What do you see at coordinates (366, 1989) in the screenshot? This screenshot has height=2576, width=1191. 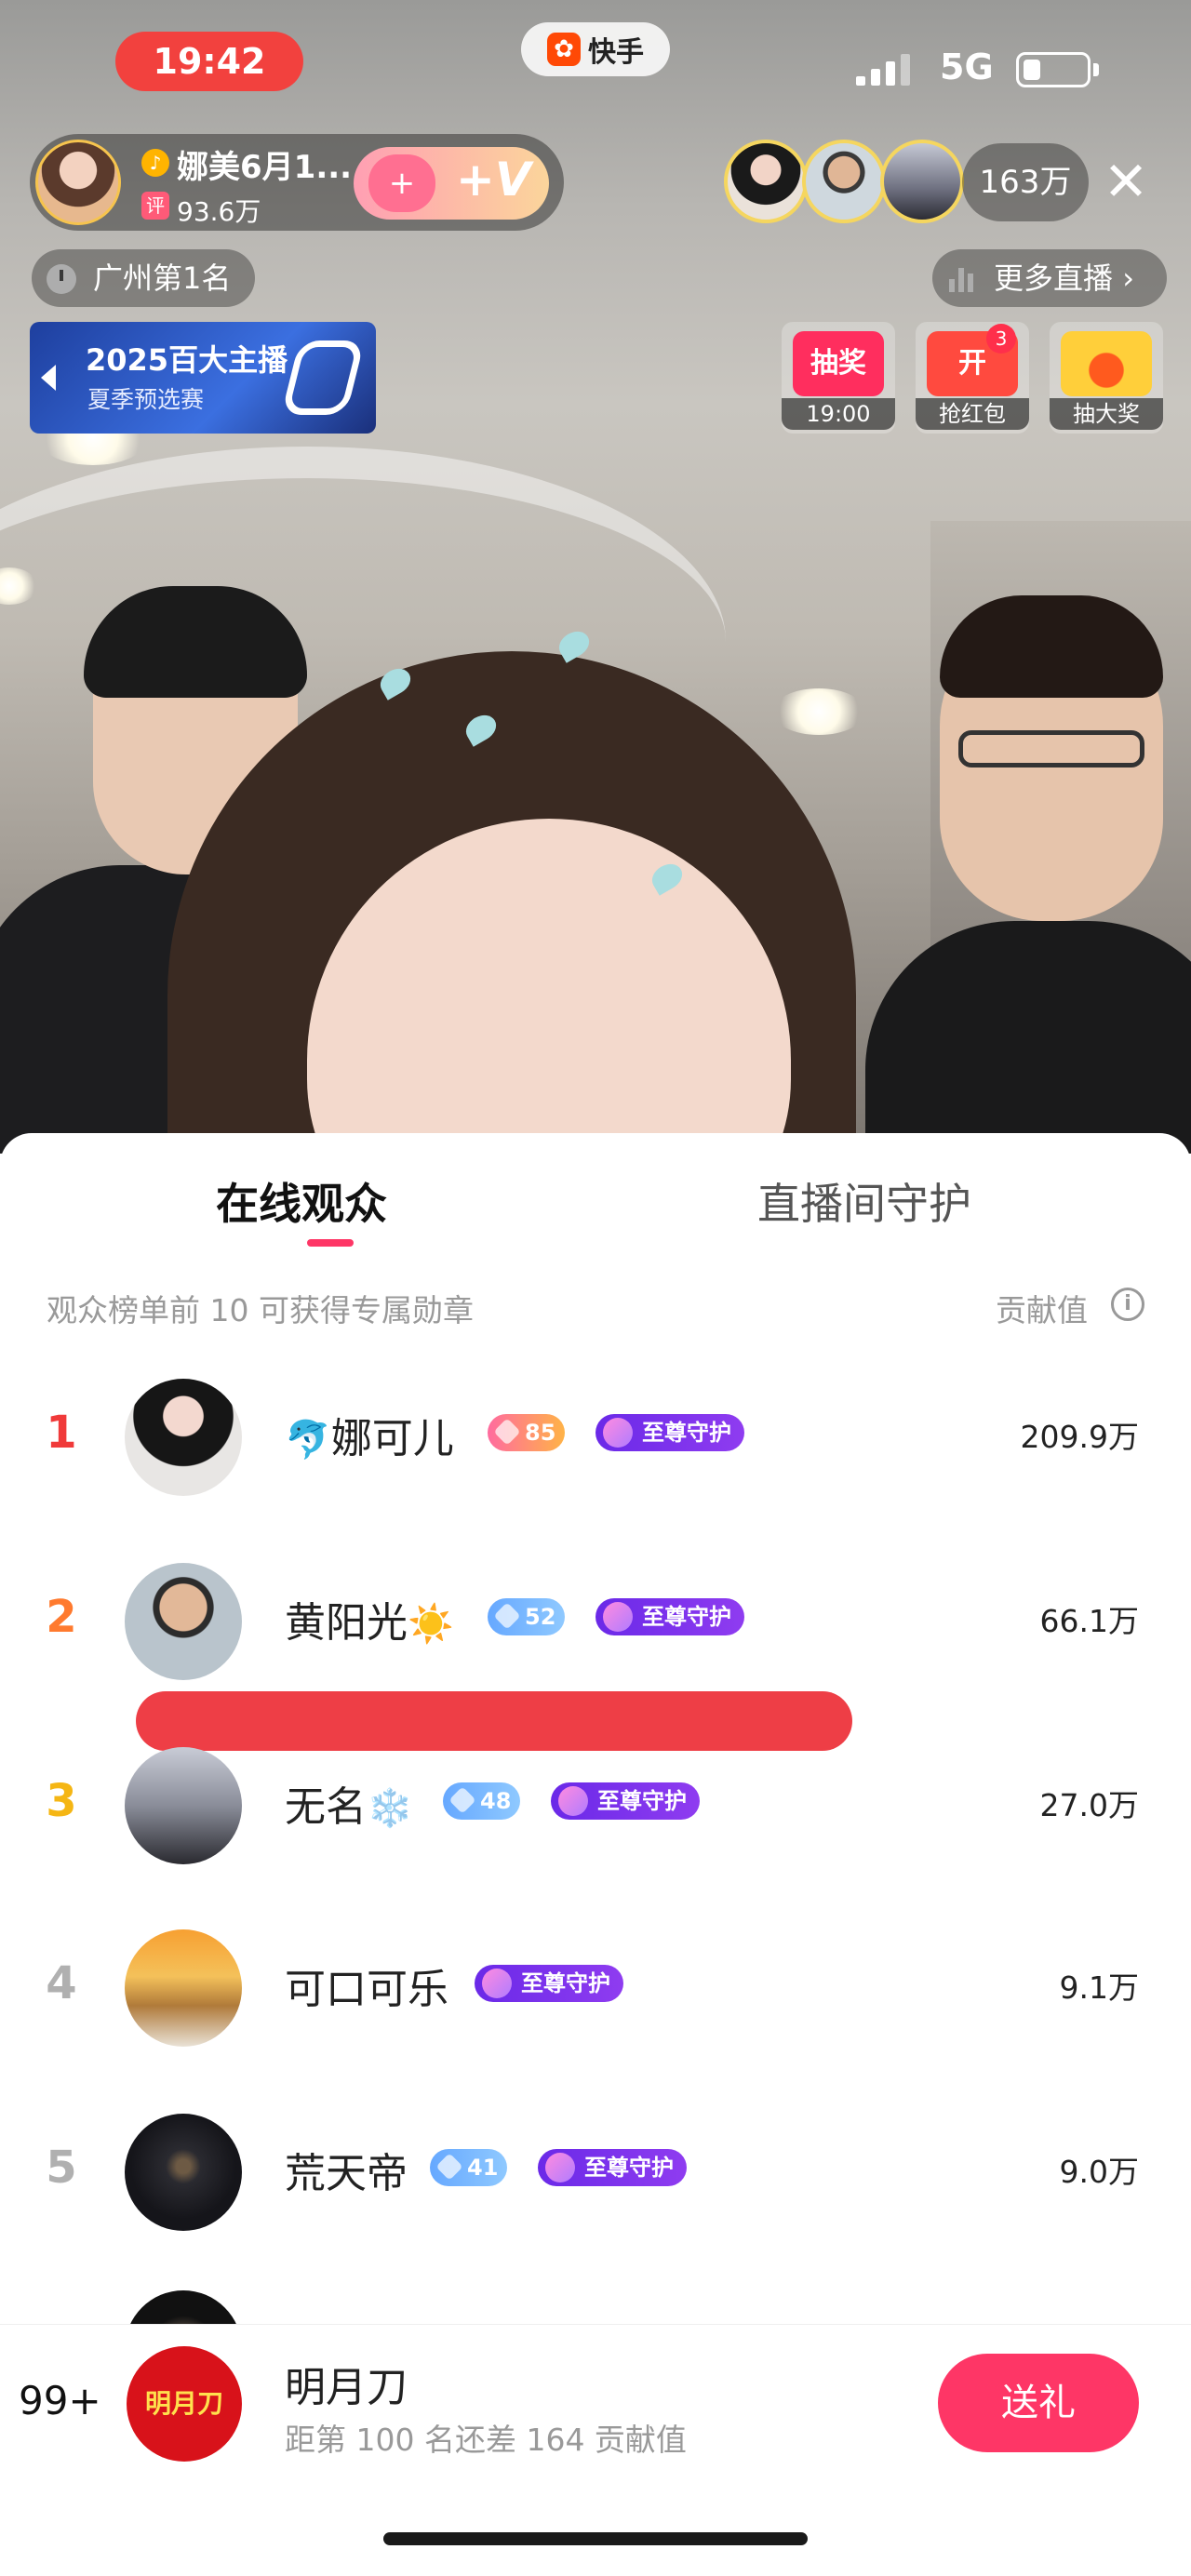 I see `viewer-name: 可口可乐` at bounding box center [366, 1989].